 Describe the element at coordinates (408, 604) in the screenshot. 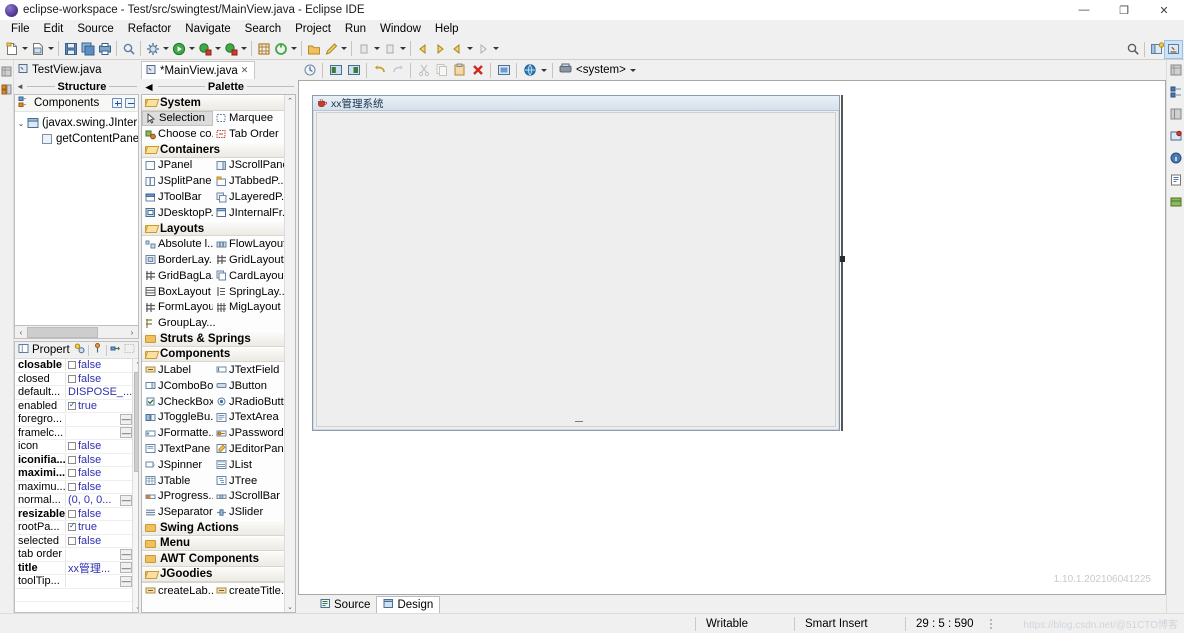

I see `tab-design: Design` at that location.